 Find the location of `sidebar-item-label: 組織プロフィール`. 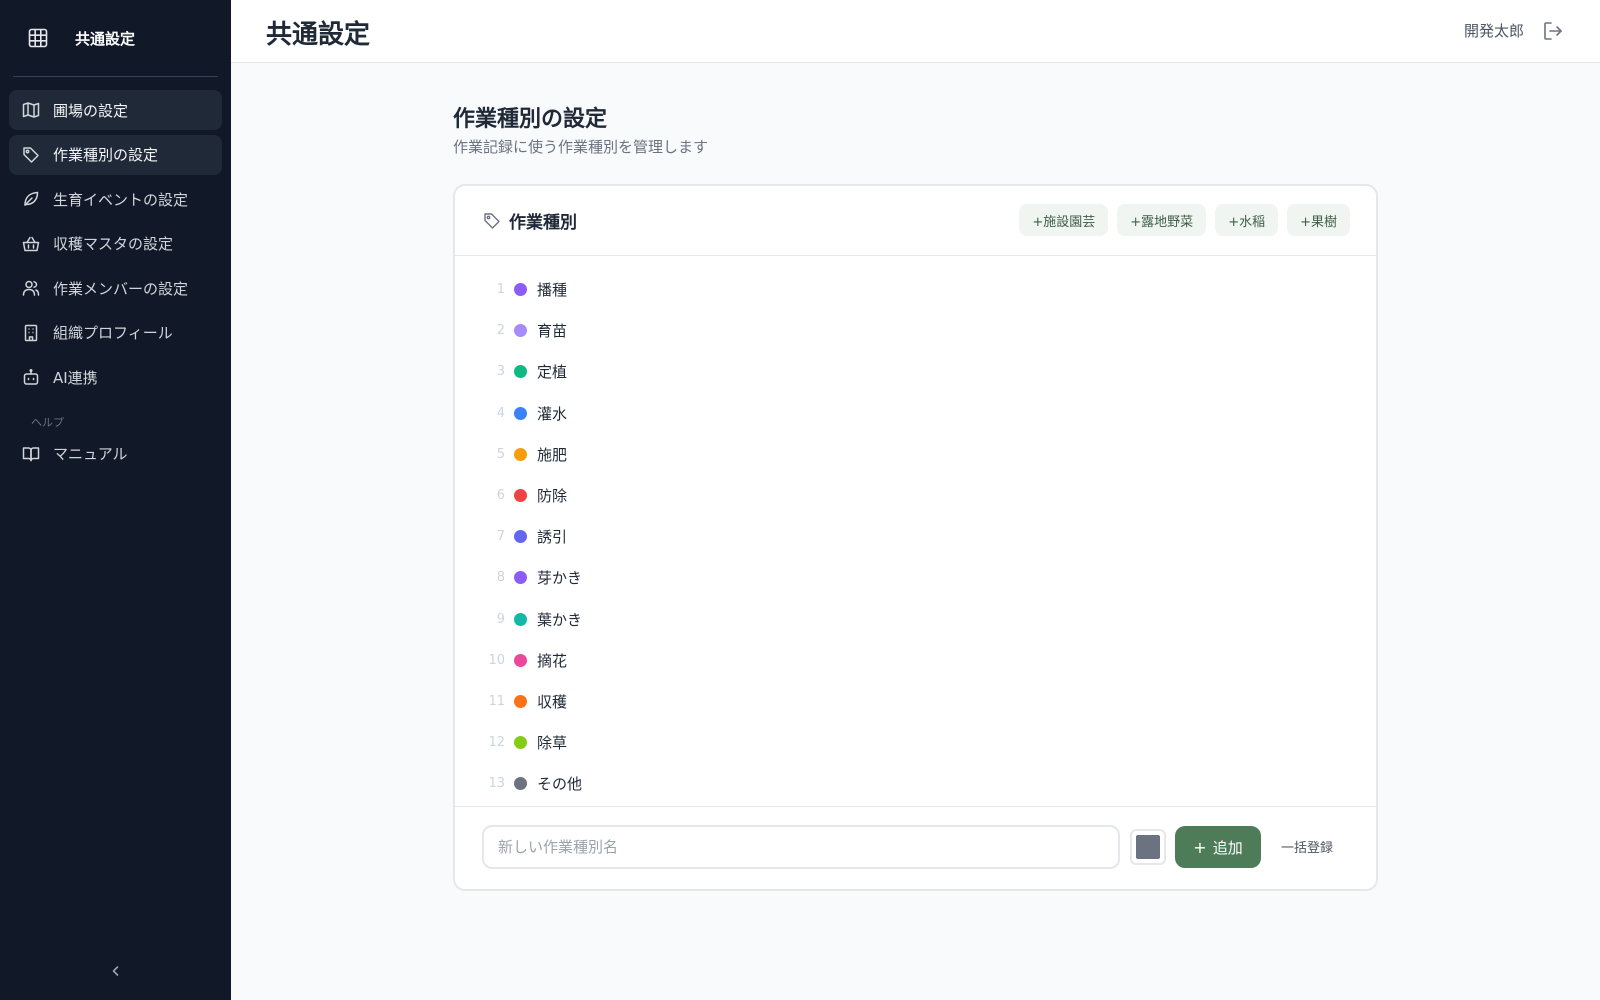

sidebar-item-label: 組織プロフィール is located at coordinates (113, 333).